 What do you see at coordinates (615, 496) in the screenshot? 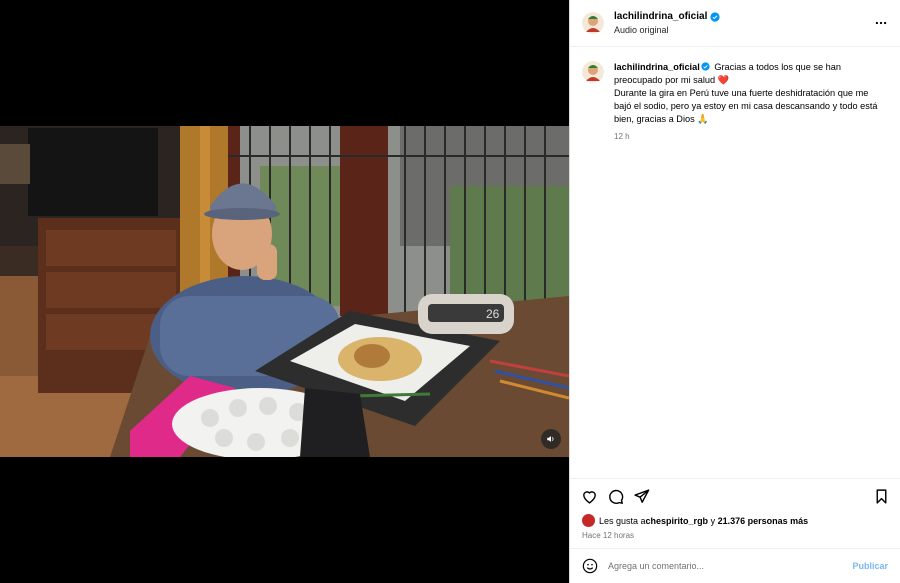
I see `comment-icon` at bounding box center [615, 496].